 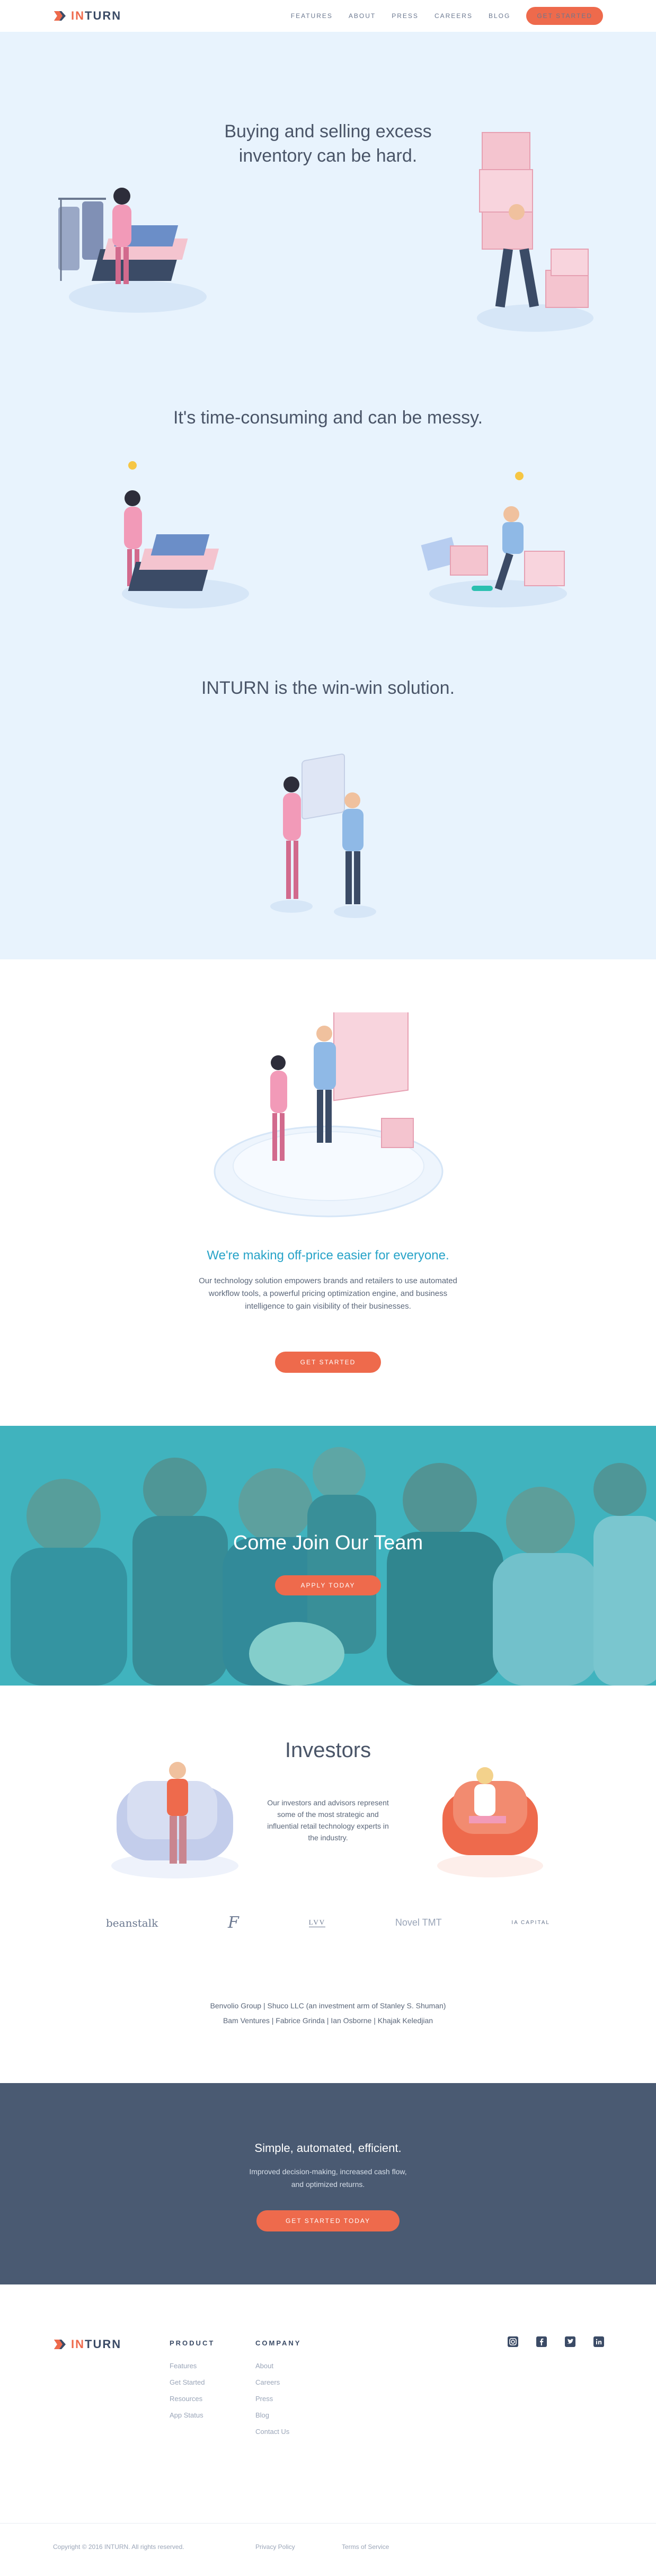 I want to click on social-links, so click(x=556, y=2341).